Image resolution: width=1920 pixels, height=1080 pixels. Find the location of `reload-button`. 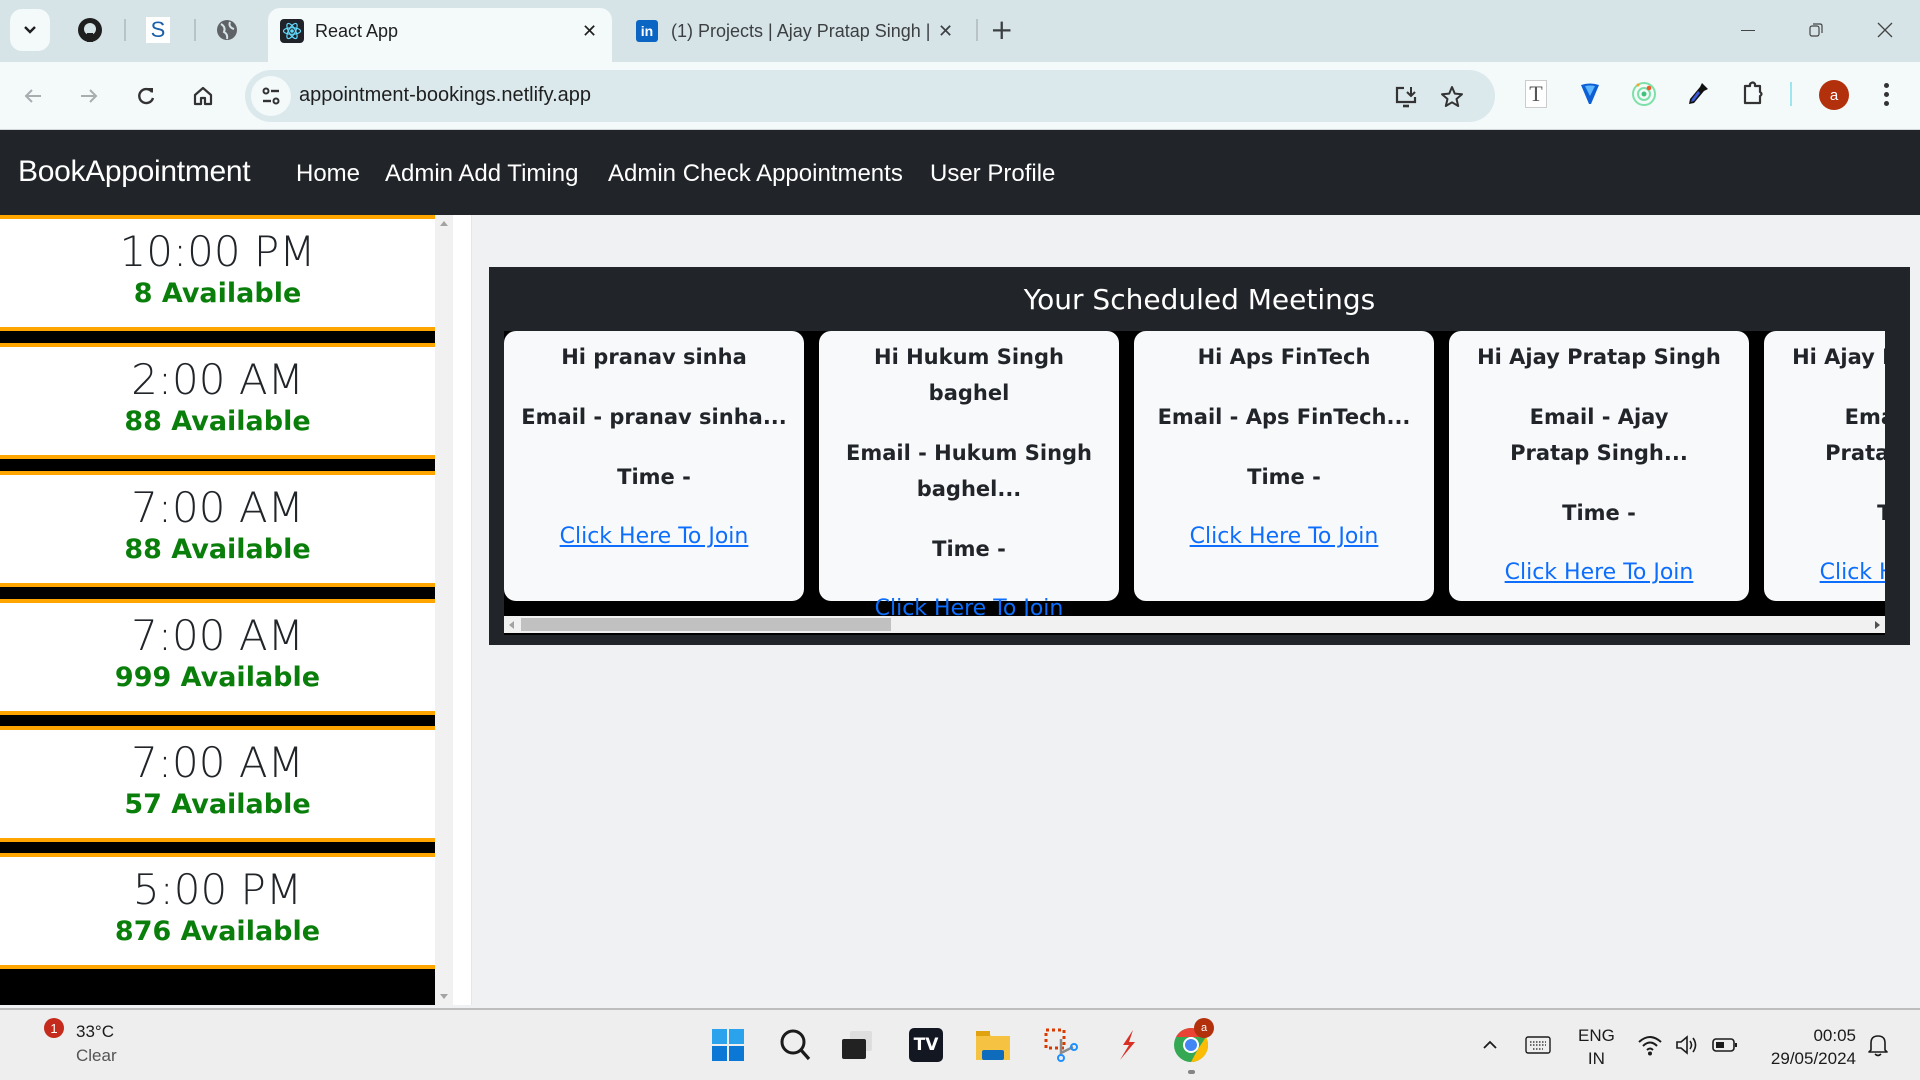

reload-button is located at coordinates (146, 96).